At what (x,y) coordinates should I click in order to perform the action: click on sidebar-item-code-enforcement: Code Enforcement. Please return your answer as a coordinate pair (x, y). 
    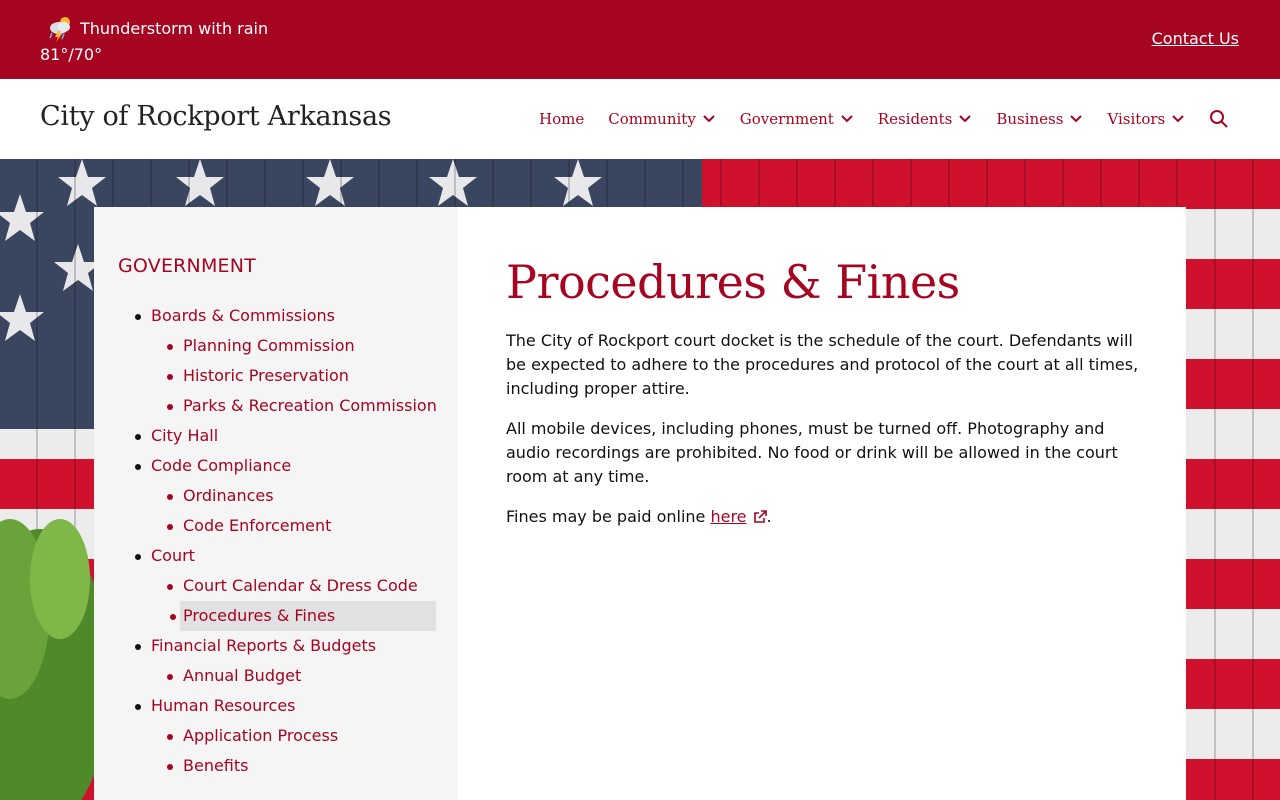
    Looking at the image, I should click on (312, 526).